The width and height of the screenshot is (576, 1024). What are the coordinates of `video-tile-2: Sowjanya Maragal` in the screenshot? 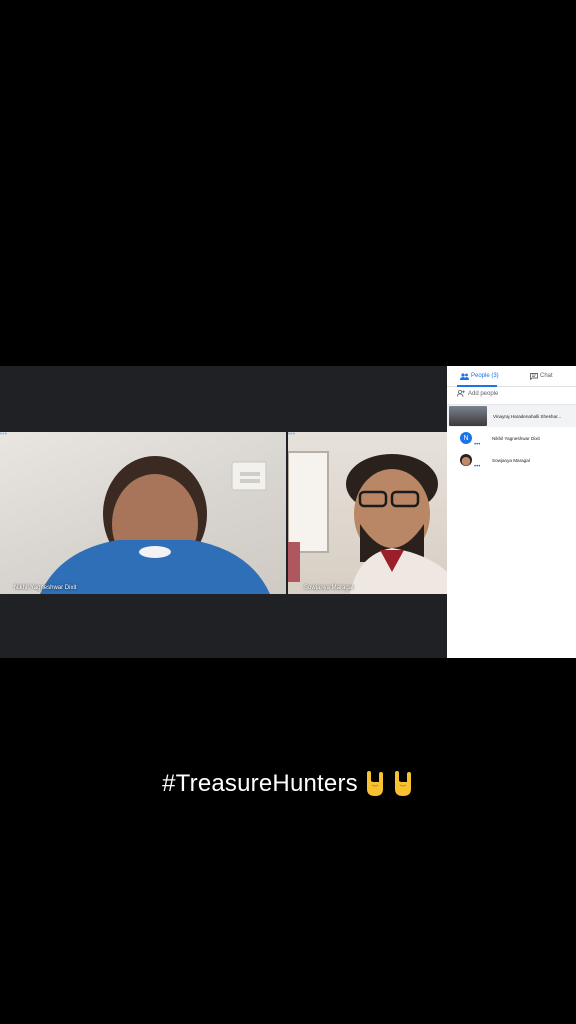 It's located at (367, 513).